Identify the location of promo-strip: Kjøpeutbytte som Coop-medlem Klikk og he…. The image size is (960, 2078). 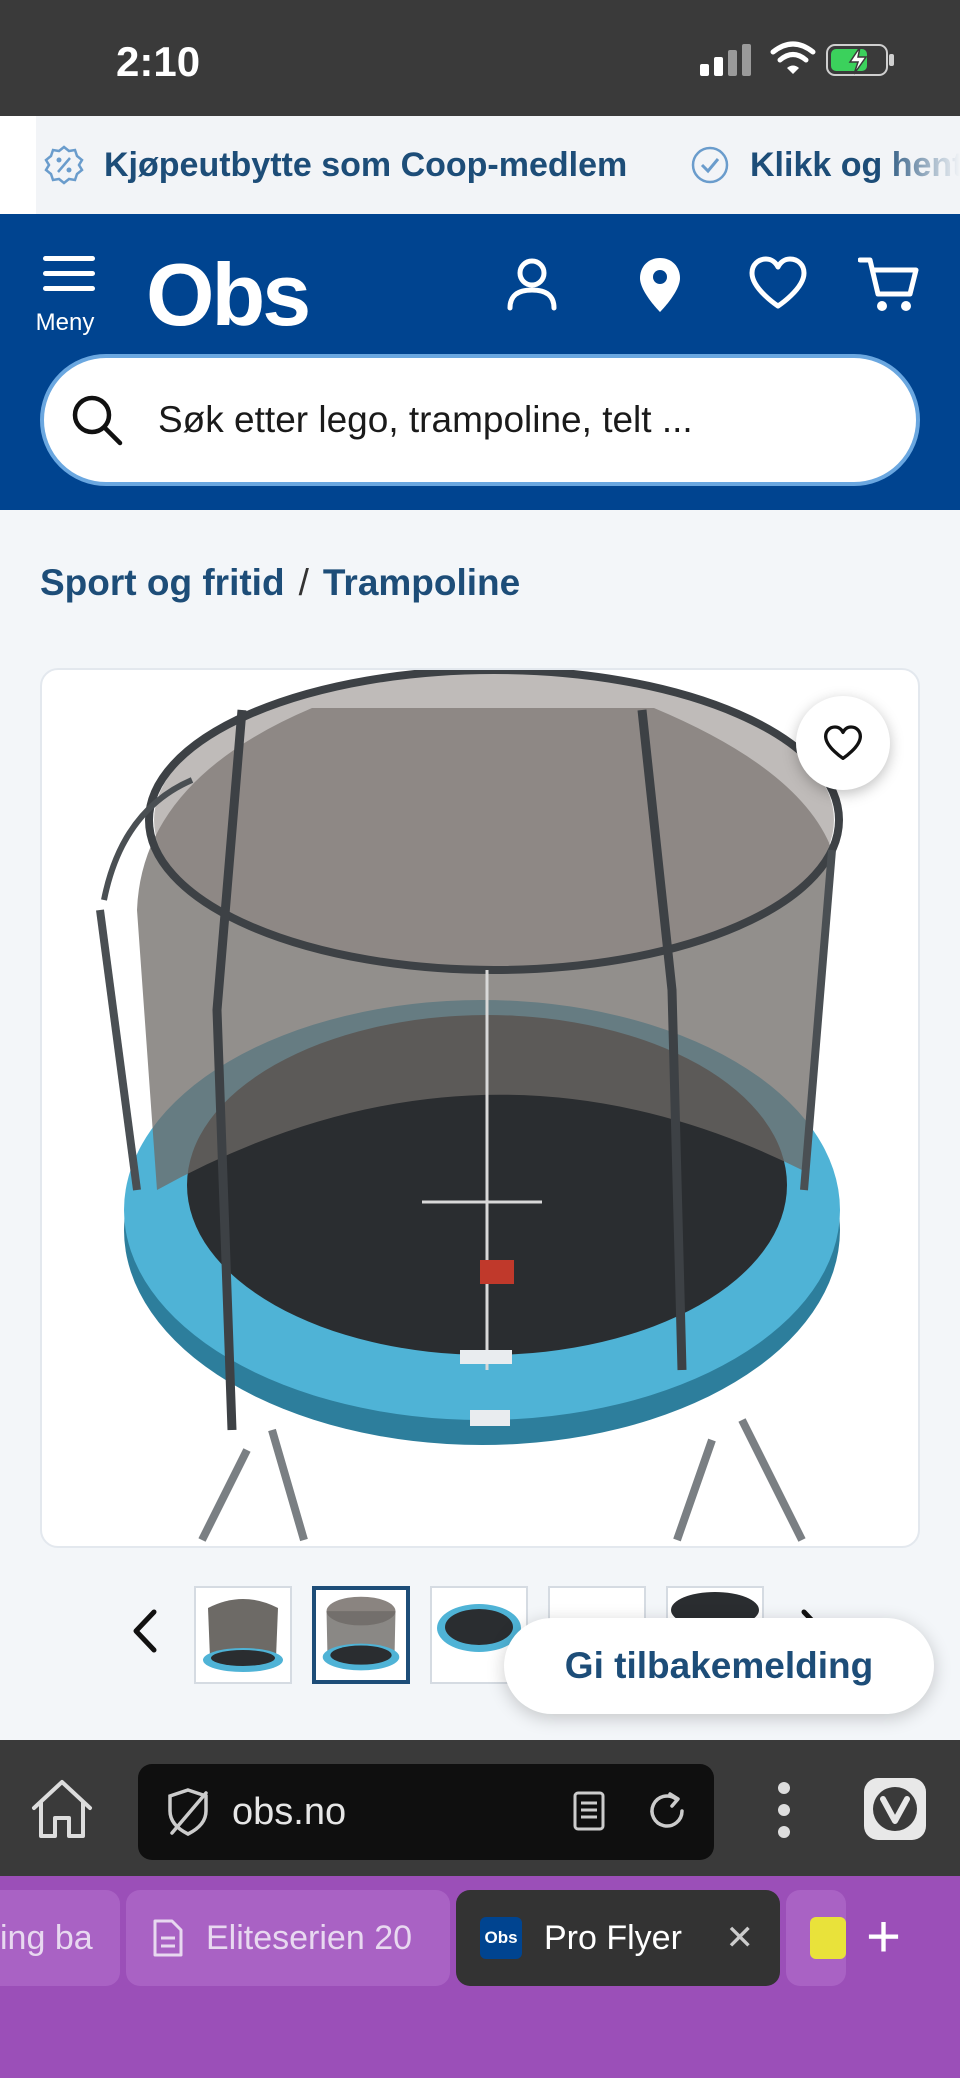
(480, 165).